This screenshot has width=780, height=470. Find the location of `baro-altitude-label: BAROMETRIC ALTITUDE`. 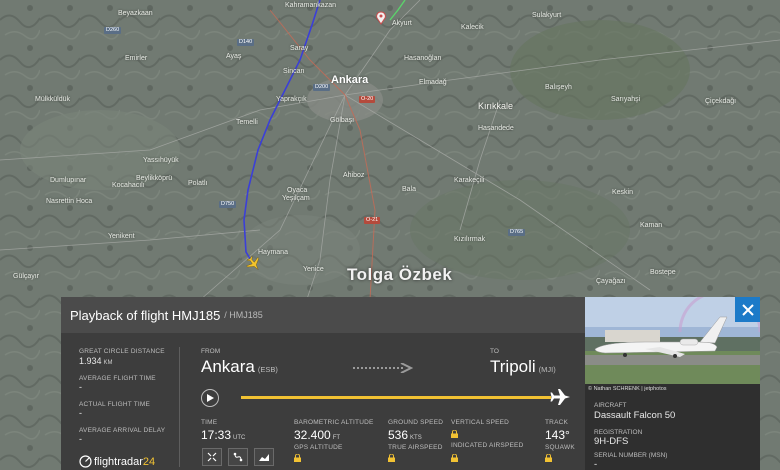

baro-altitude-label: BAROMETRIC ALTITUDE is located at coordinates (334, 422).